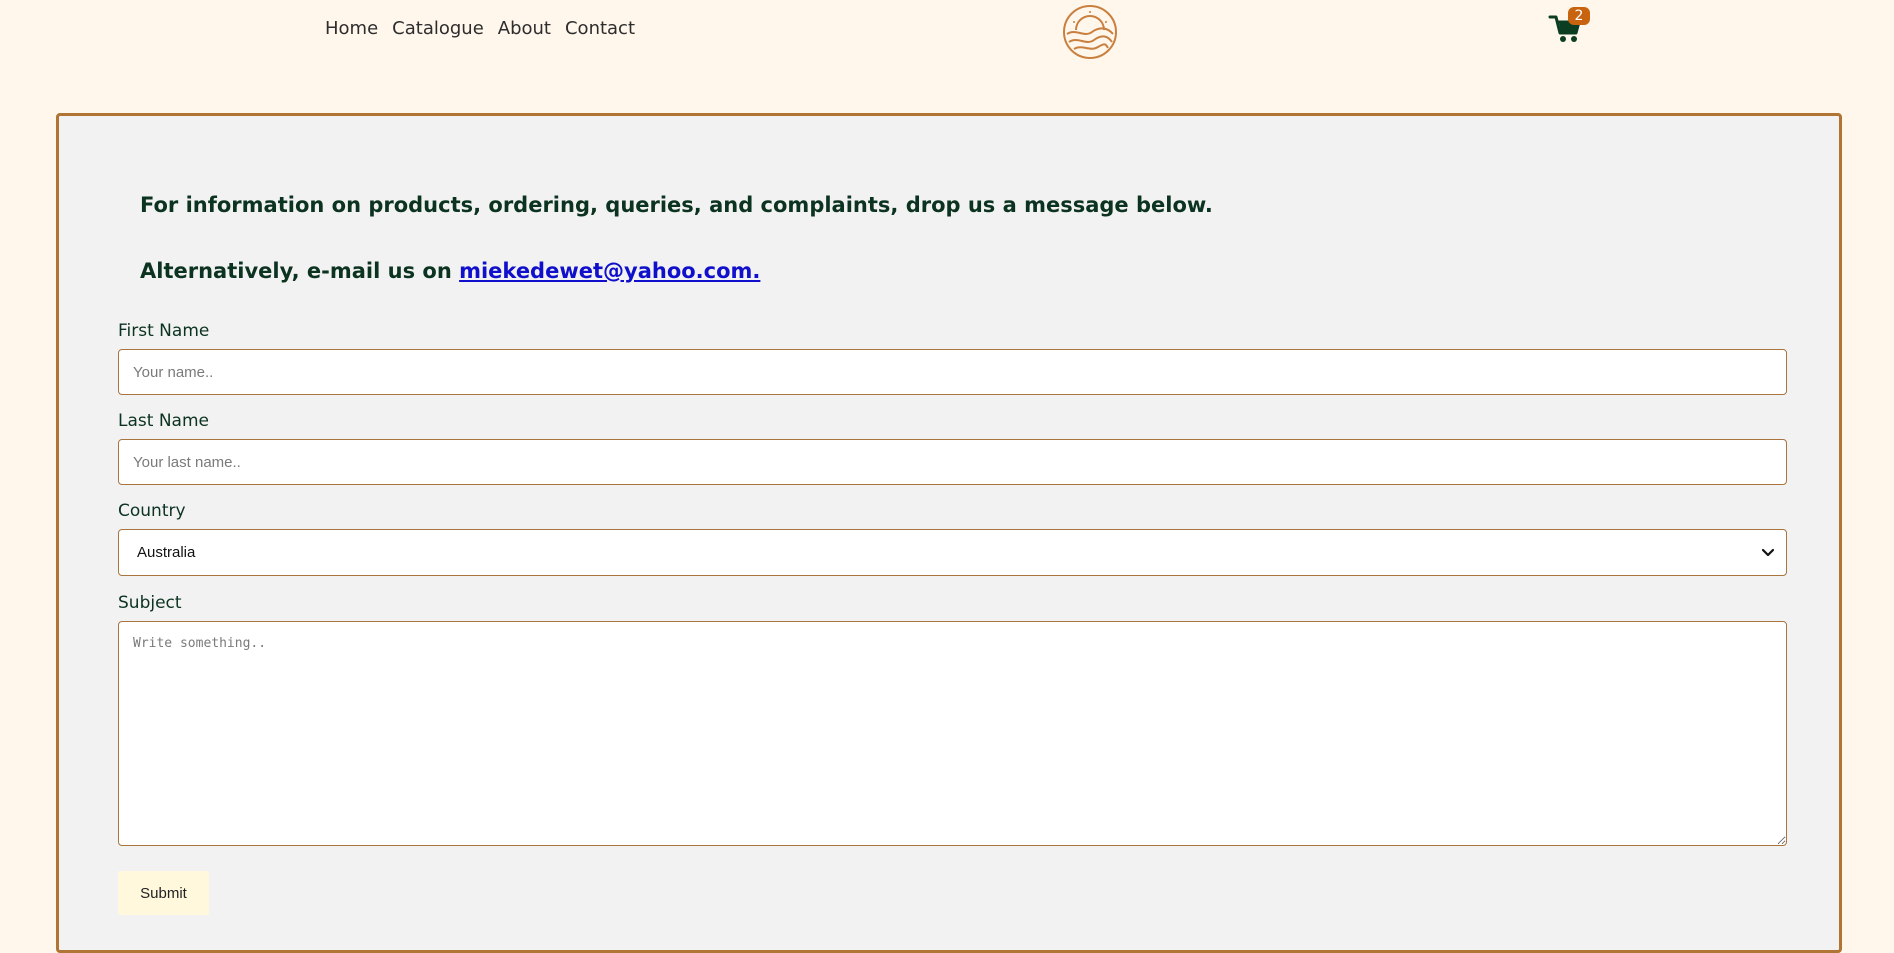  I want to click on first-name-input, so click(952, 372).